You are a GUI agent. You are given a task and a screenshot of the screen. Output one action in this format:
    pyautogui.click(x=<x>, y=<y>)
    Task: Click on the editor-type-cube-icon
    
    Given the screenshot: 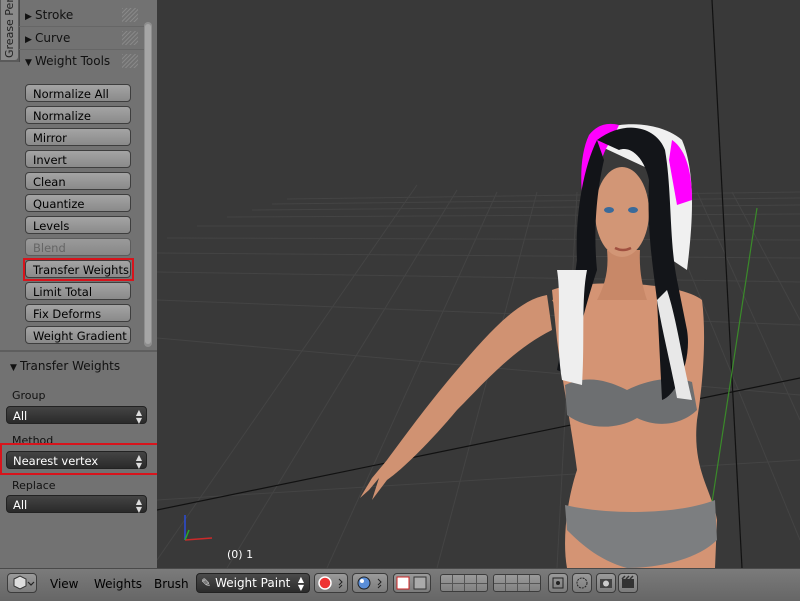 What is the action you would take?
    pyautogui.click(x=24, y=582)
    